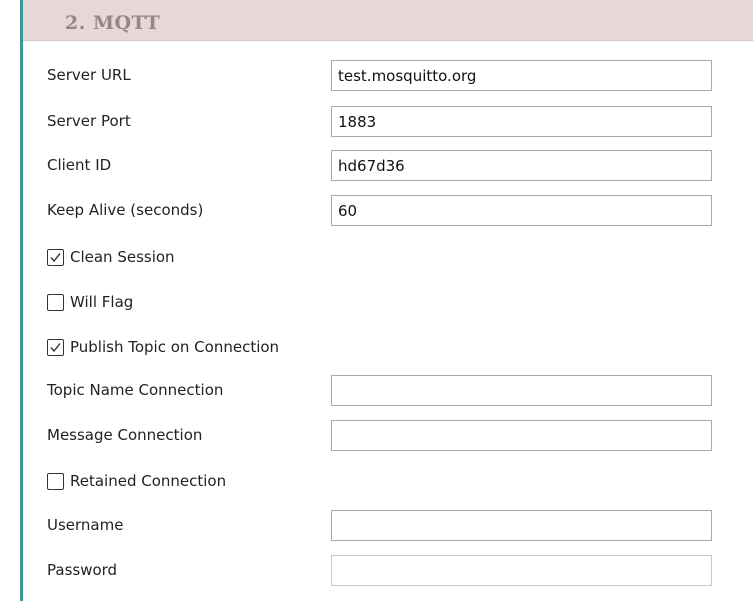  Describe the element at coordinates (85, 525) in the screenshot. I see `username-label: Username` at that location.